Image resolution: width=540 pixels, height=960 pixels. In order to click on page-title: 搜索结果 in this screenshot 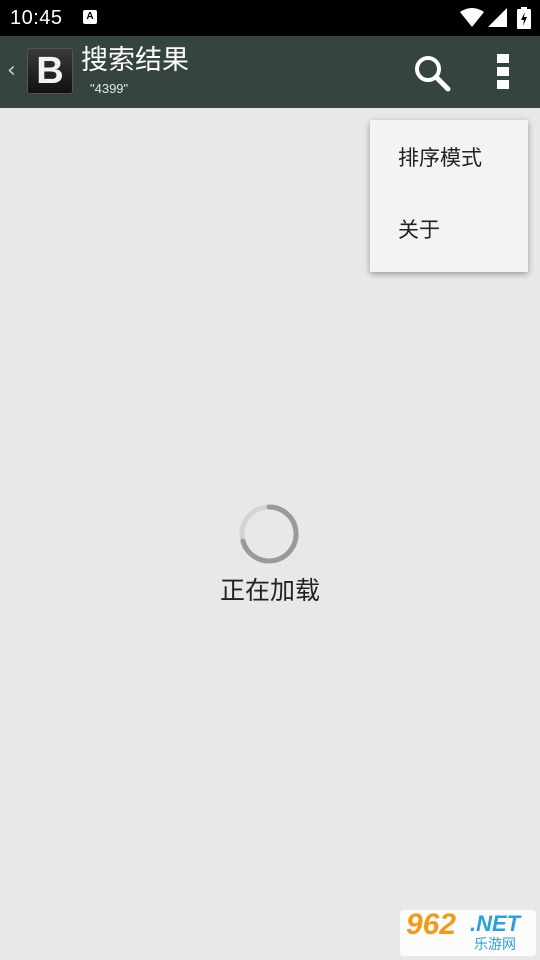, I will do `click(135, 60)`.